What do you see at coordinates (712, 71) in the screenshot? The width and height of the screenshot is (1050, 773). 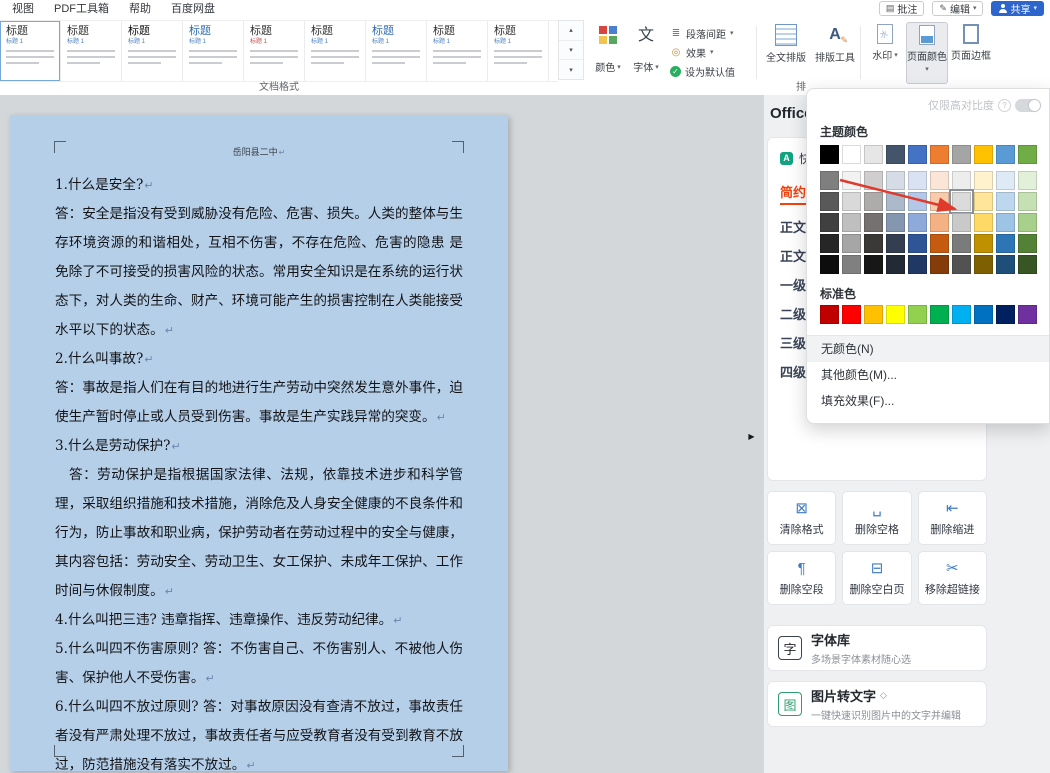 I see `set-default-button: ✓ 设为默认值` at bounding box center [712, 71].